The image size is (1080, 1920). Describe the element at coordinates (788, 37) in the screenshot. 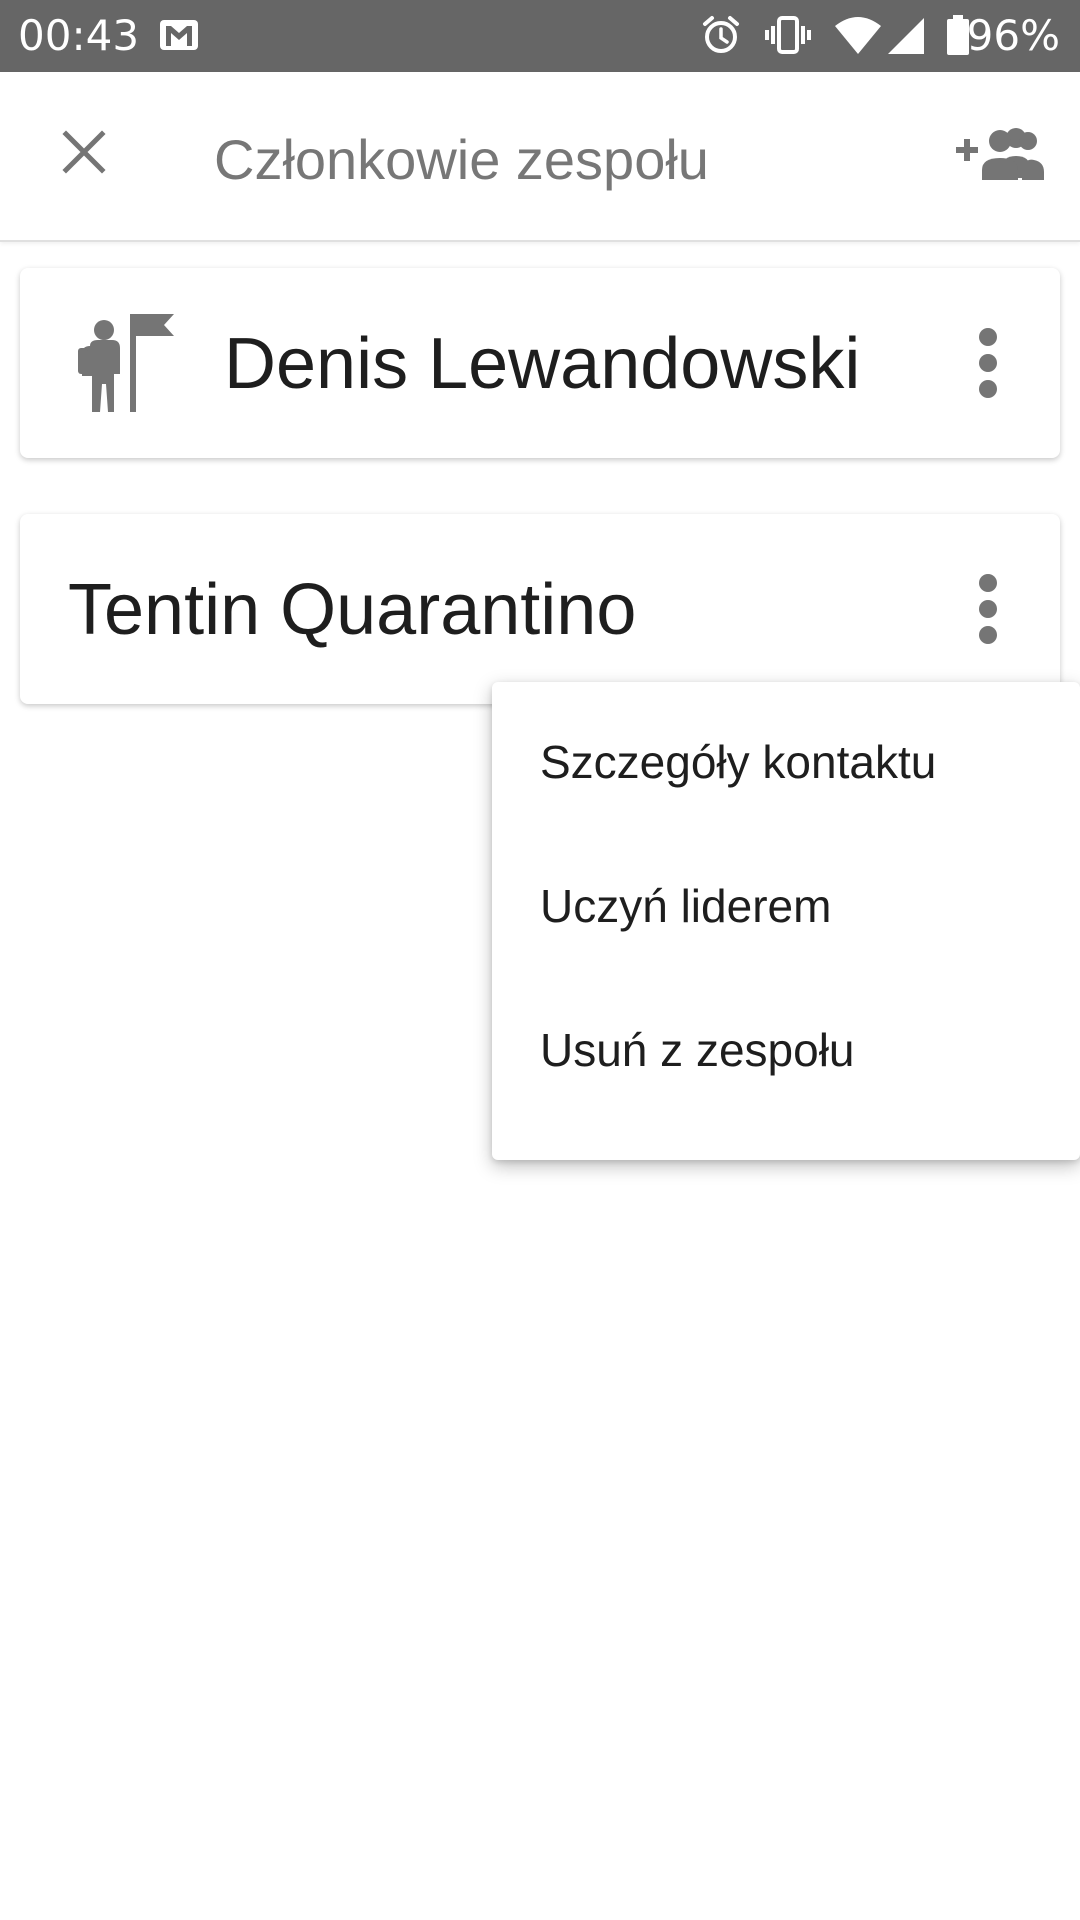

I see `vibrate-icon` at that location.